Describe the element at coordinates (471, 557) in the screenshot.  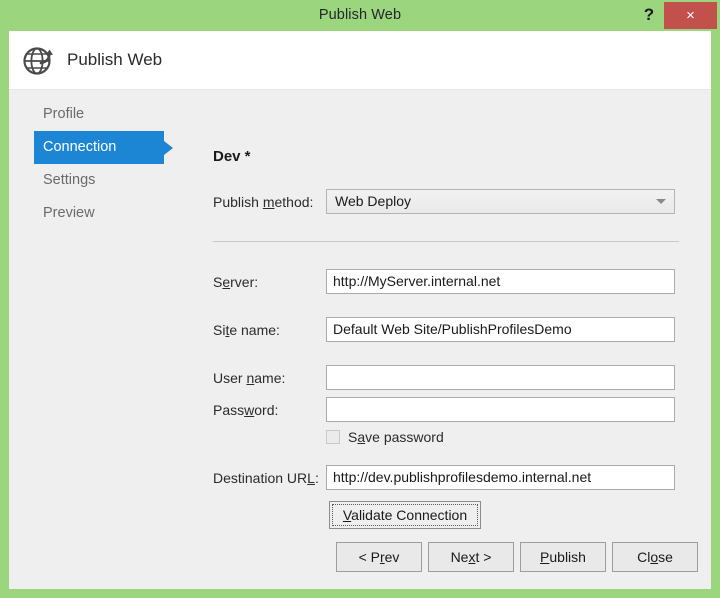
I see `next-button: Next >` at that location.